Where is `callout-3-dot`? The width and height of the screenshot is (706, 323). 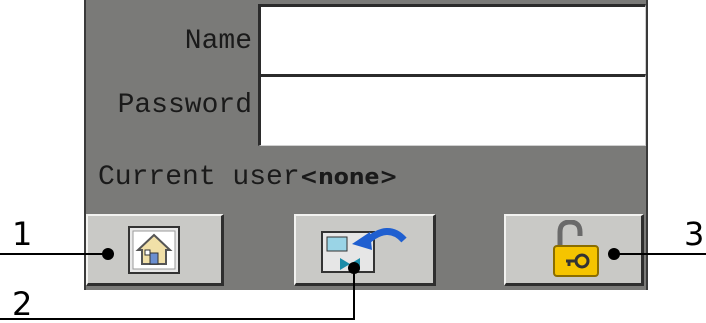
callout-3-dot is located at coordinates (614, 254).